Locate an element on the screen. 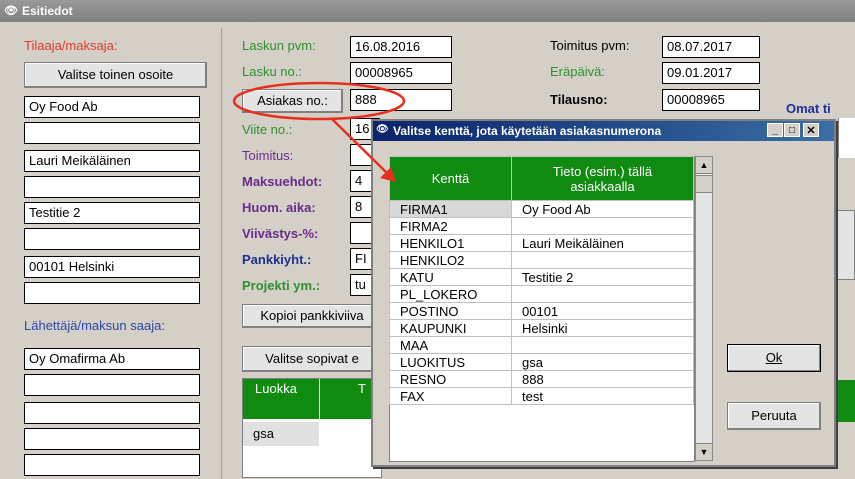  annotation-circle is located at coordinates (319, 101).